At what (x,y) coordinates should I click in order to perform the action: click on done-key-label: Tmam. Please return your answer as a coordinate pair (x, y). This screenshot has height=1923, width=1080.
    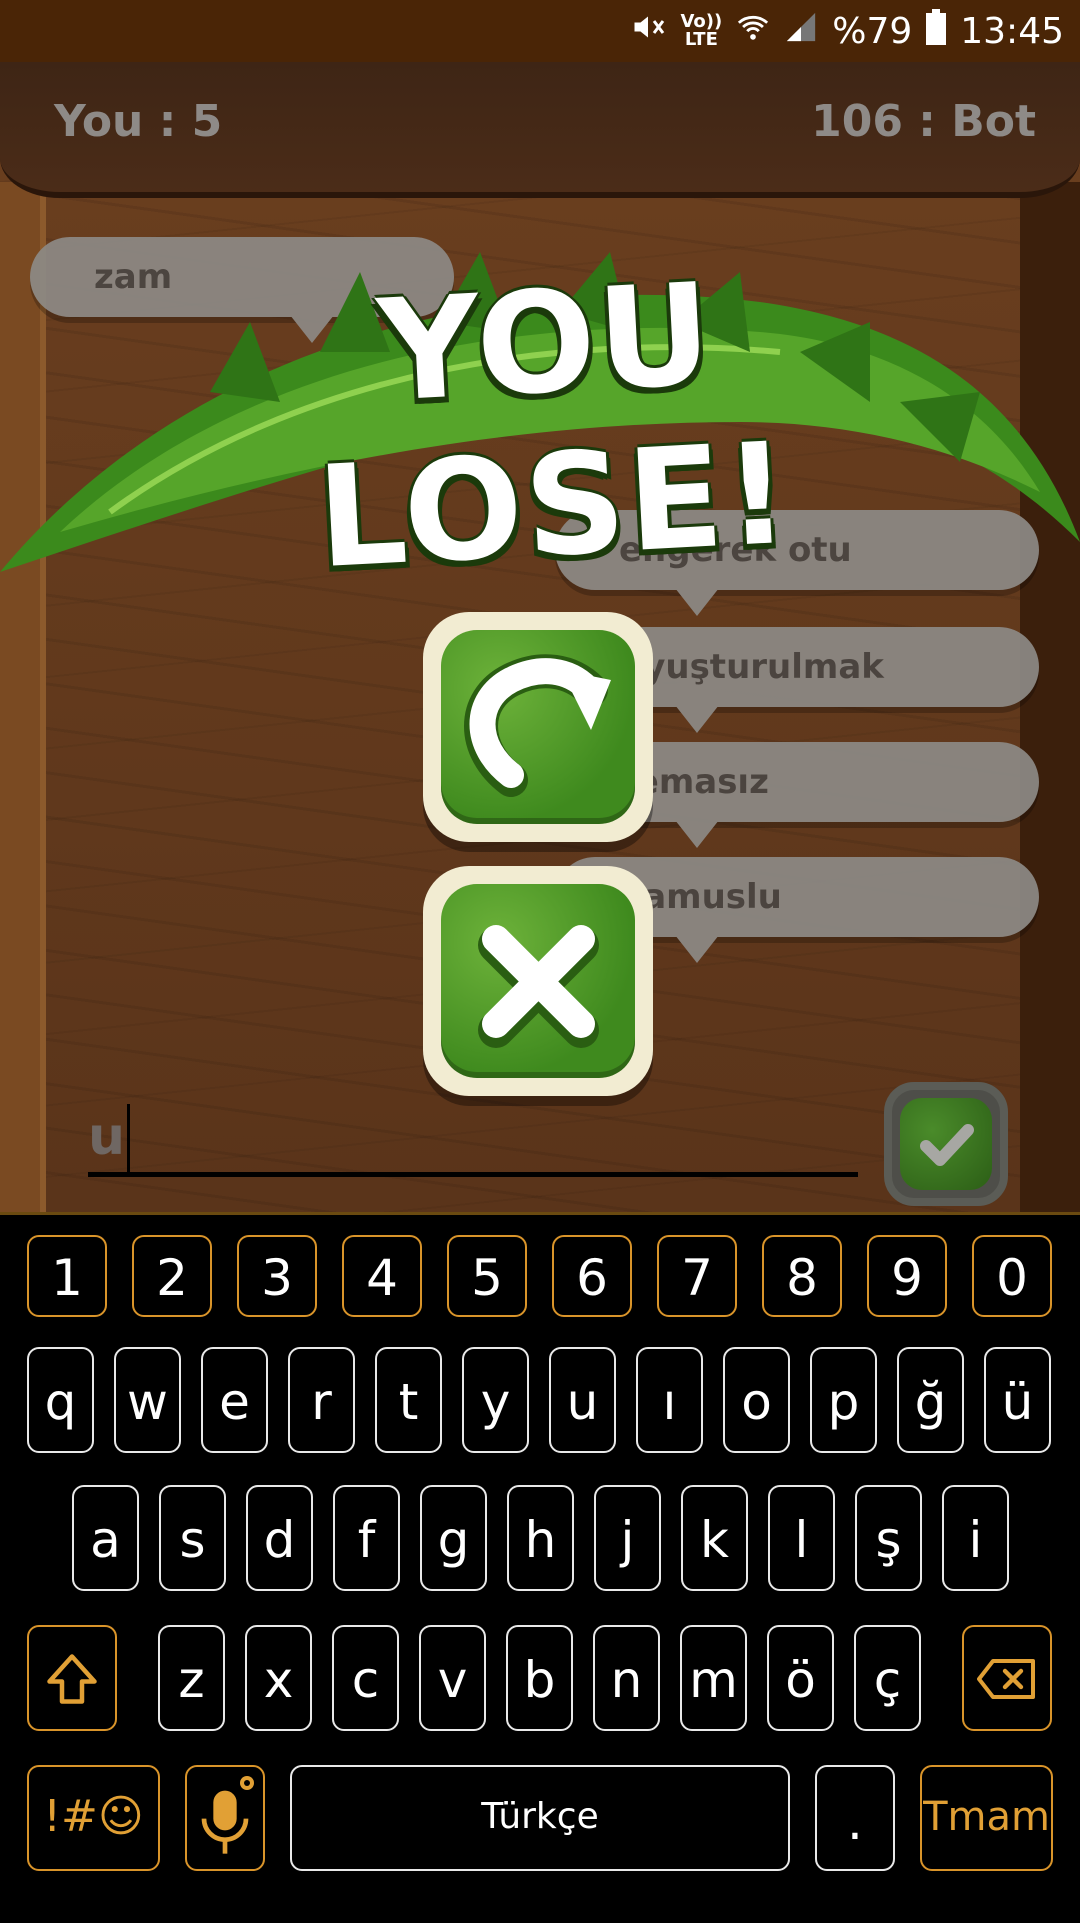
    Looking at the image, I should click on (986, 1817).